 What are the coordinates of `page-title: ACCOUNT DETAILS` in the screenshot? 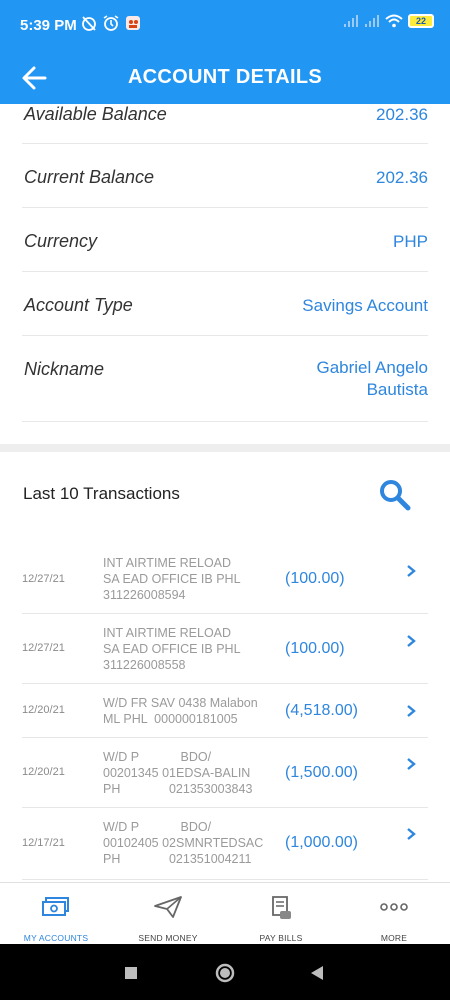 It's located at (225, 77).